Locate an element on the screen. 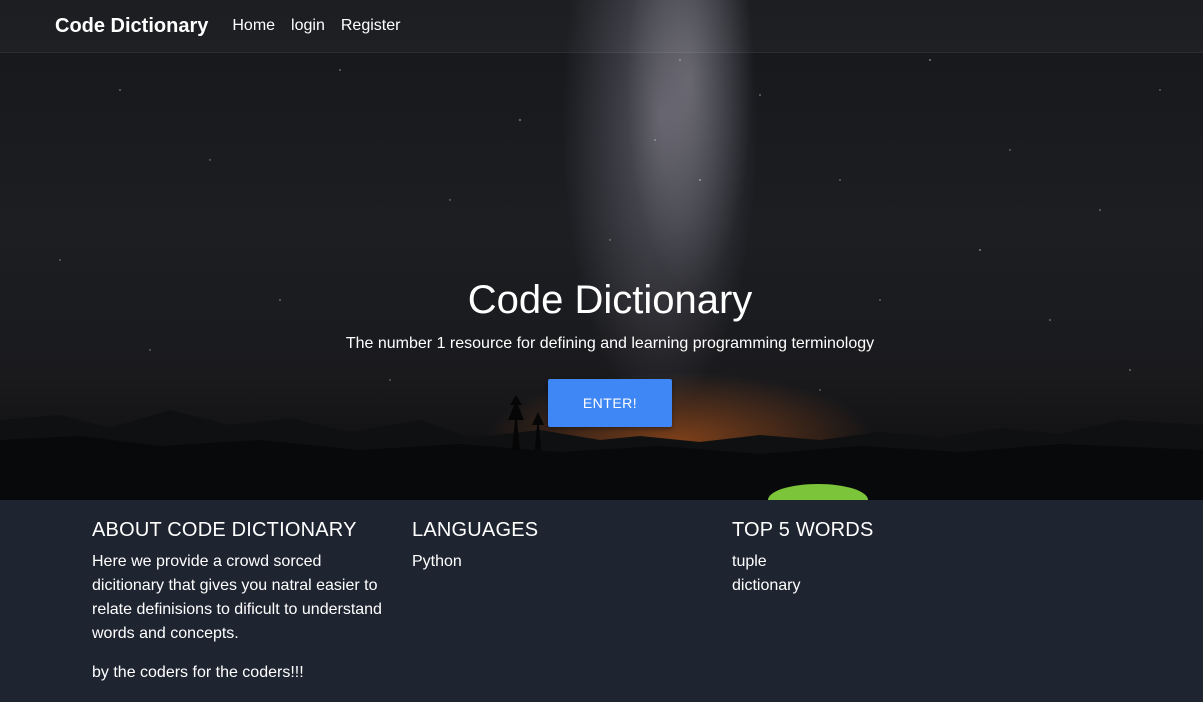 The image size is (1203, 702). enter-button: ENTER! is located at coordinates (610, 403).